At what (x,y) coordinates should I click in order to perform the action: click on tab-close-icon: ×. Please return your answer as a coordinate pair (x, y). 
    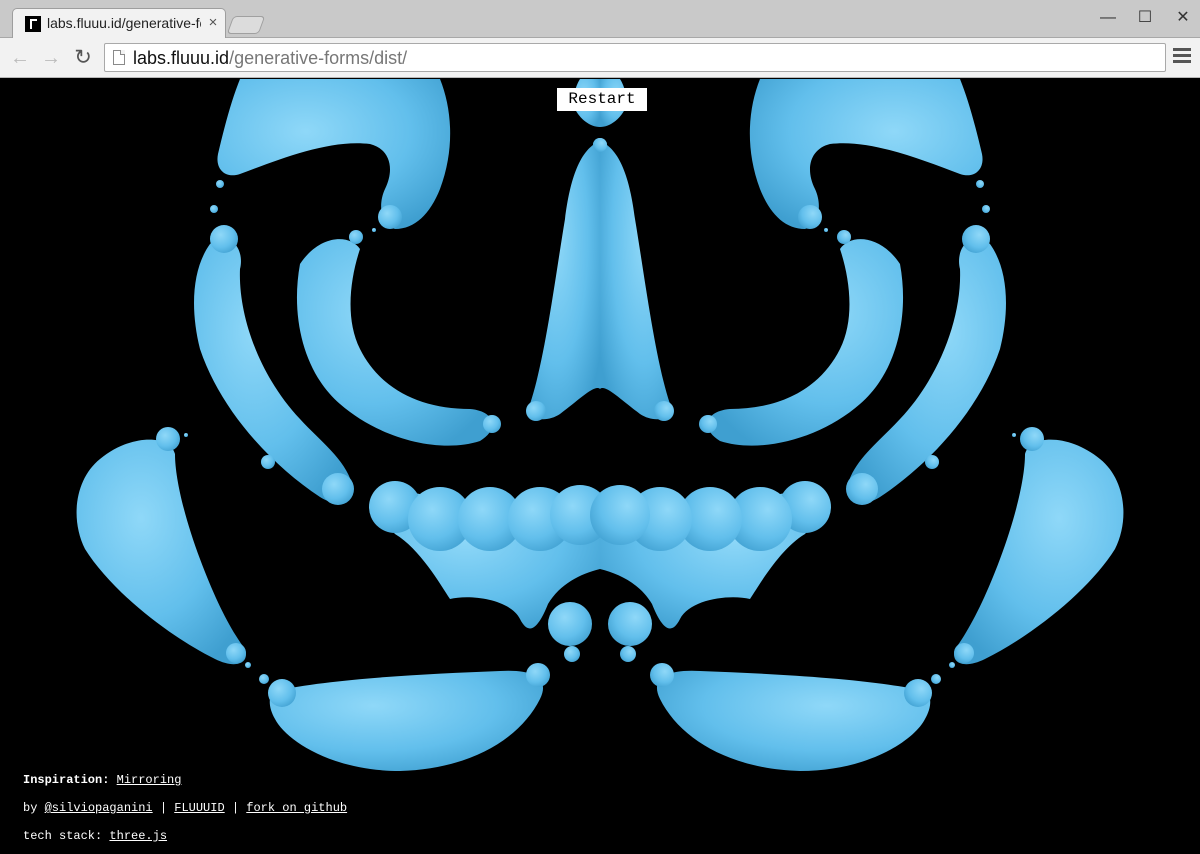
    Looking at the image, I should click on (213, 23).